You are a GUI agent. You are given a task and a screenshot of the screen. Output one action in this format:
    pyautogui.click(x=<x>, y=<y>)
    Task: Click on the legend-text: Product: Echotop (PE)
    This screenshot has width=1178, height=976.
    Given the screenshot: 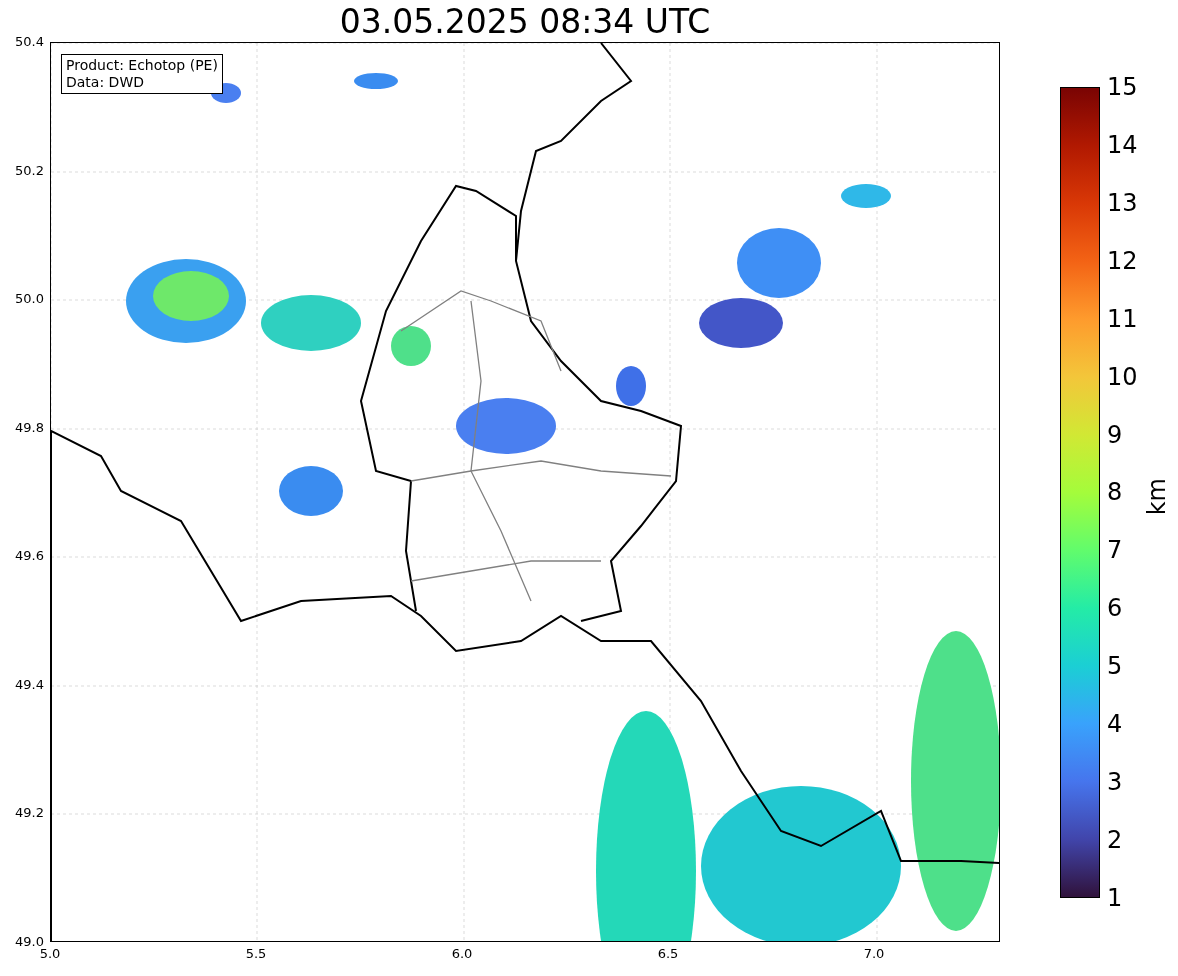 What is the action you would take?
    pyautogui.click(x=142, y=65)
    